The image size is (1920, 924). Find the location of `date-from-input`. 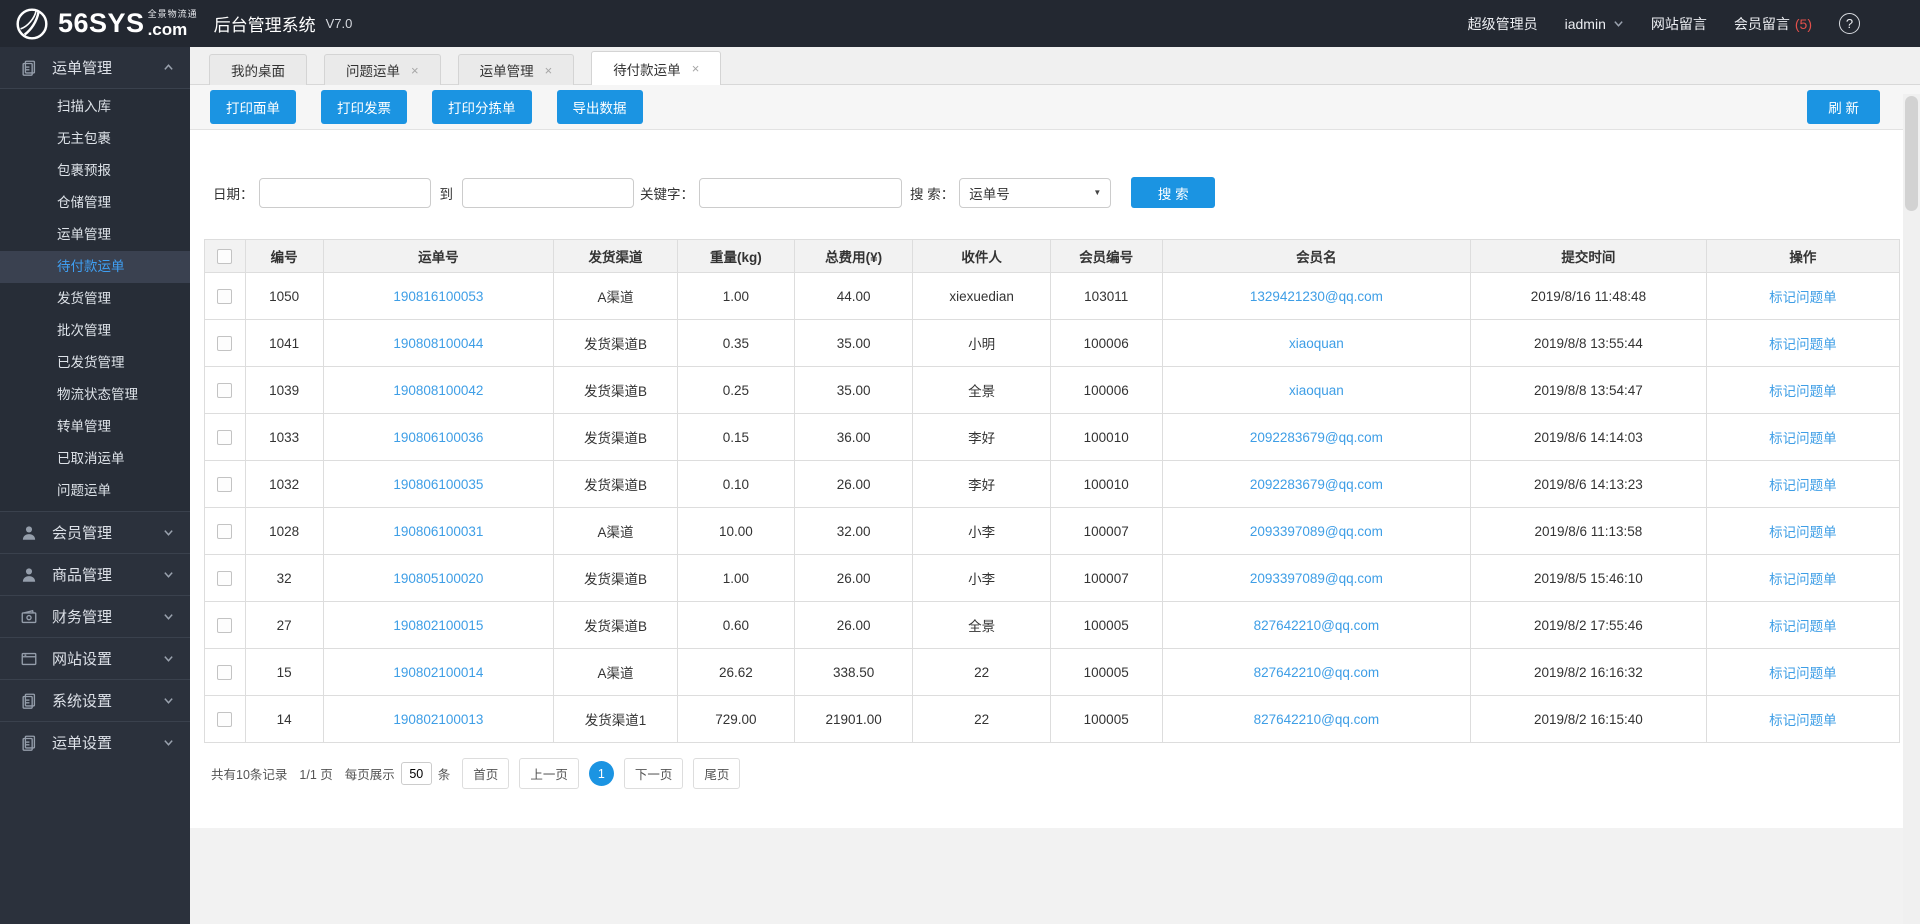

date-from-input is located at coordinates (344, 192).